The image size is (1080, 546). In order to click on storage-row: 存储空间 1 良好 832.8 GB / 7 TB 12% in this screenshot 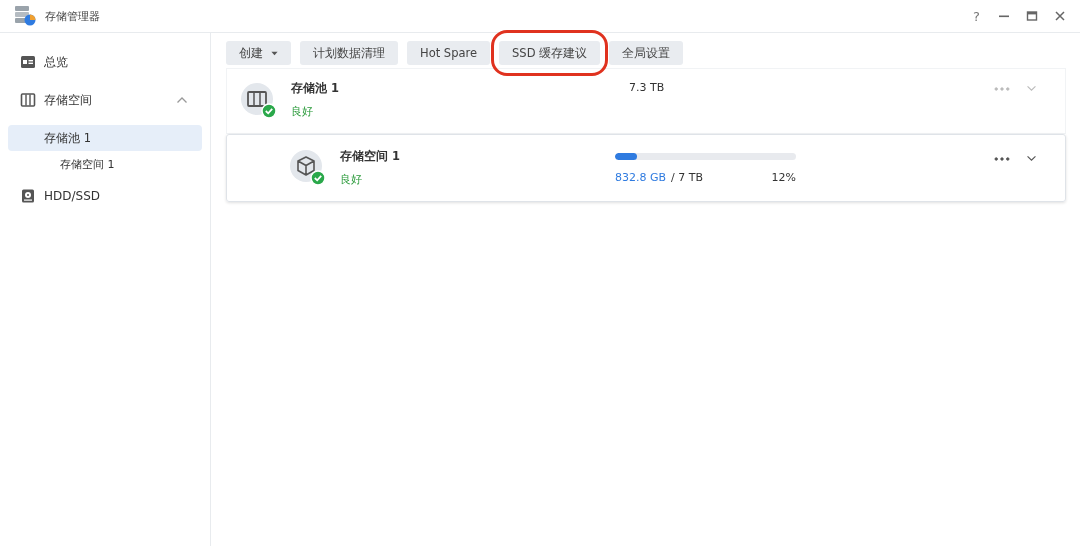, I will do `click(646, 168)`.